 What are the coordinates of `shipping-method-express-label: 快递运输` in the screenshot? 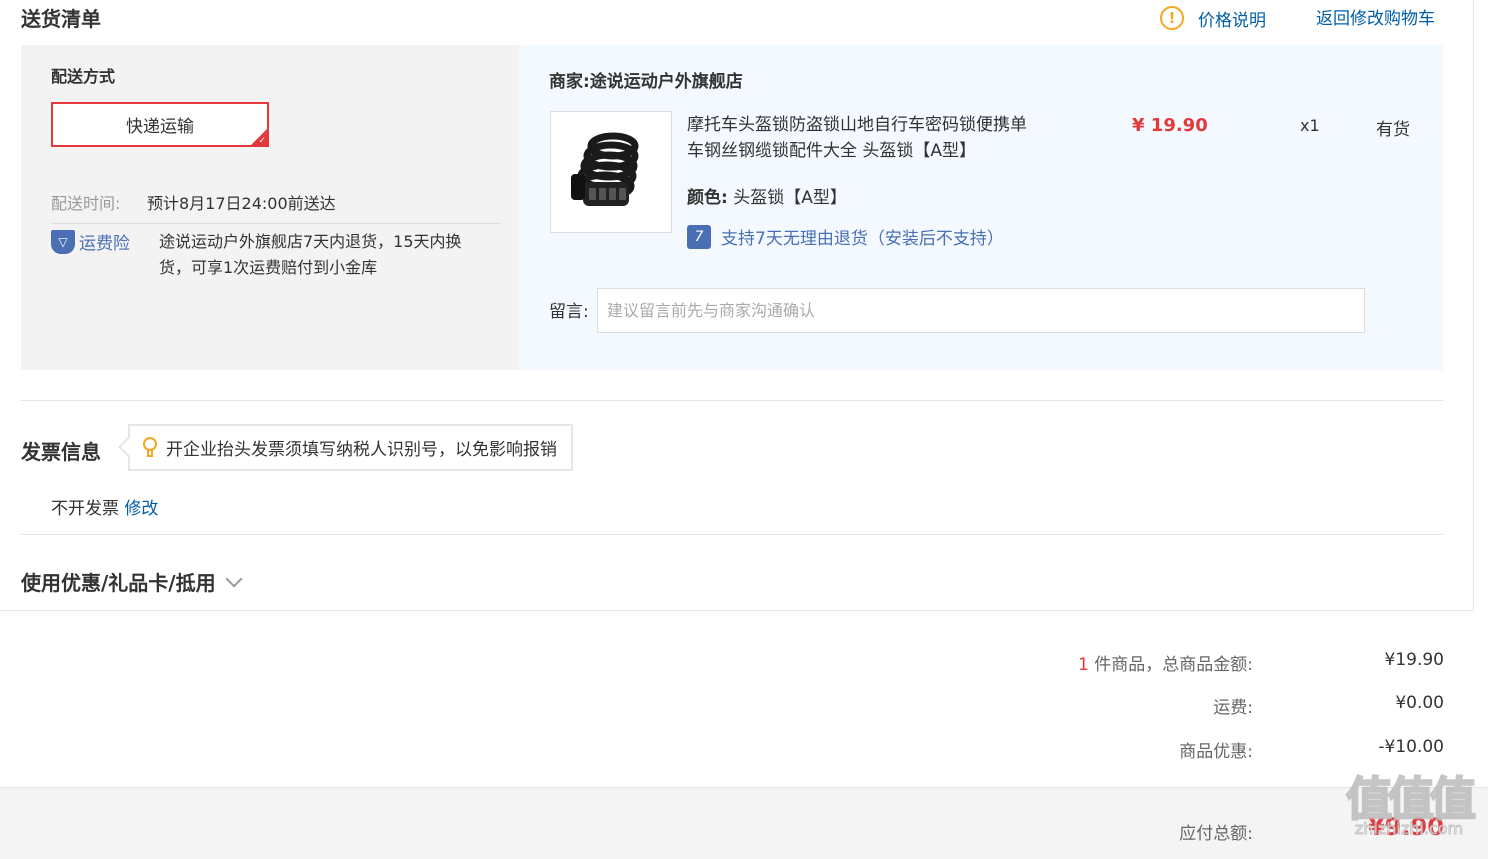 It's located at (160, 127).